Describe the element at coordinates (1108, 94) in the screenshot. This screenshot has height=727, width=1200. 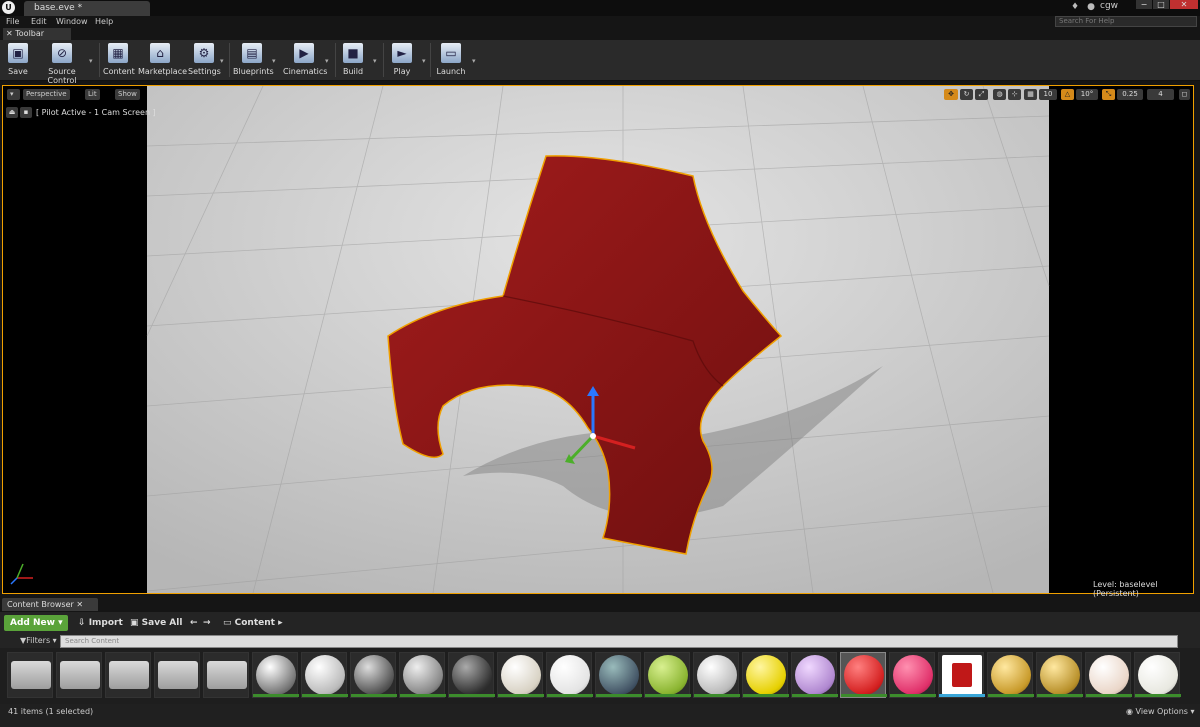
I see `scale-snap-icon: ⤡` at that location.